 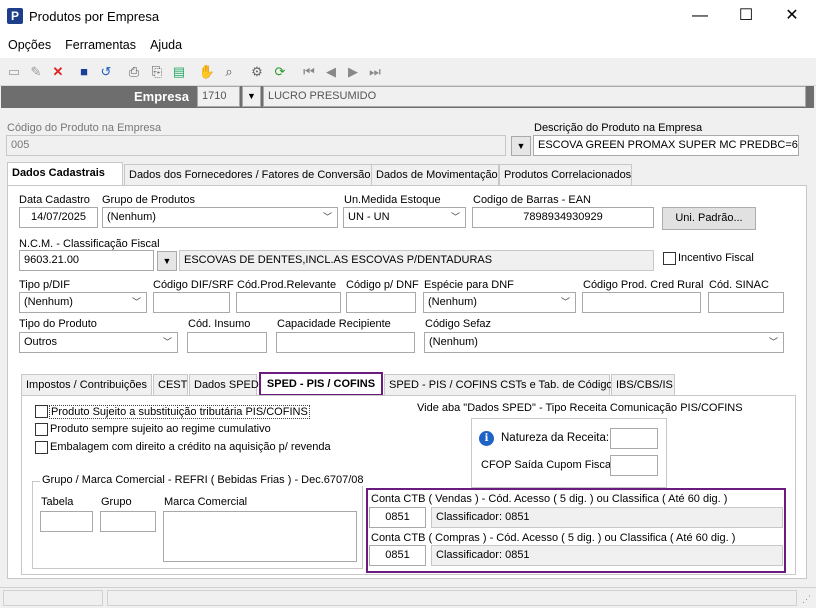 What do you see at coordinates (224, 385) in the screenshot?
I see `tab-dados-sped: Dados SPED` at bounding box center [224, 385].